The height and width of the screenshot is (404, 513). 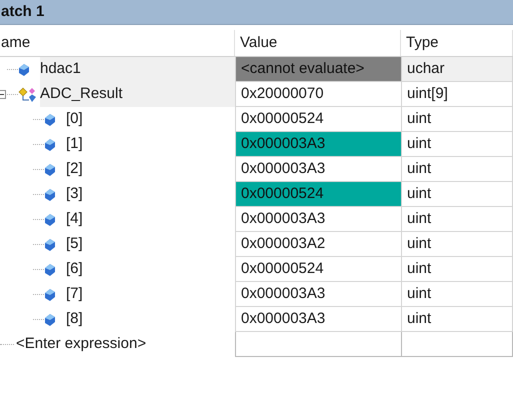 What do you see at coordinates (75, 194) in the screenshot?
I see `variable-name: [3]` at bounding box center [75, 194].